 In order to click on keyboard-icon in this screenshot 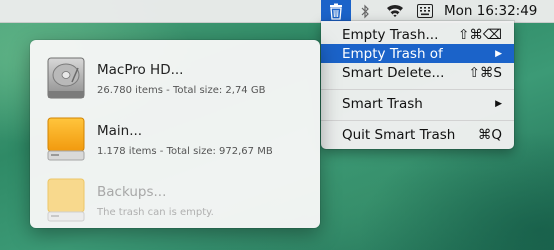, I will do `click(425, 11)`.